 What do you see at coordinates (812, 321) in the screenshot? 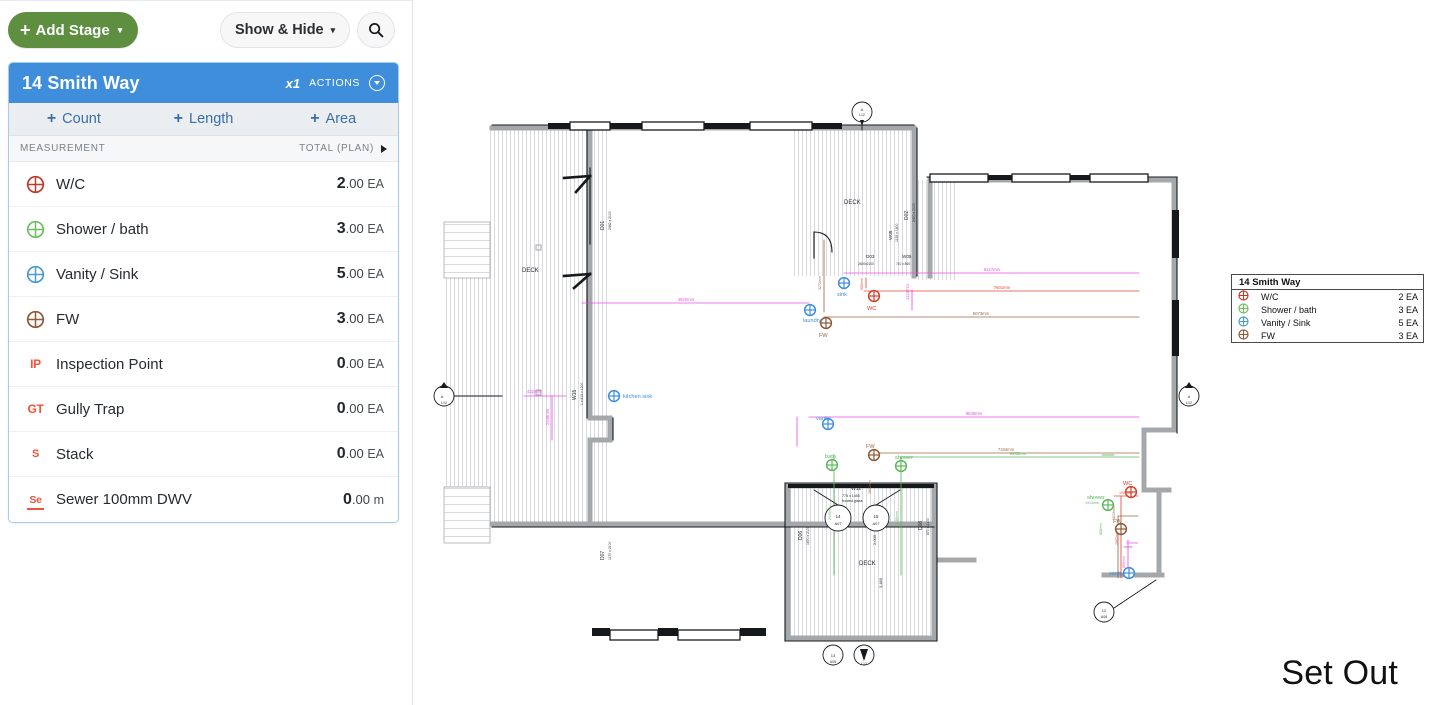
I see `svg-text: laundry` at bounding box center [812, 321].